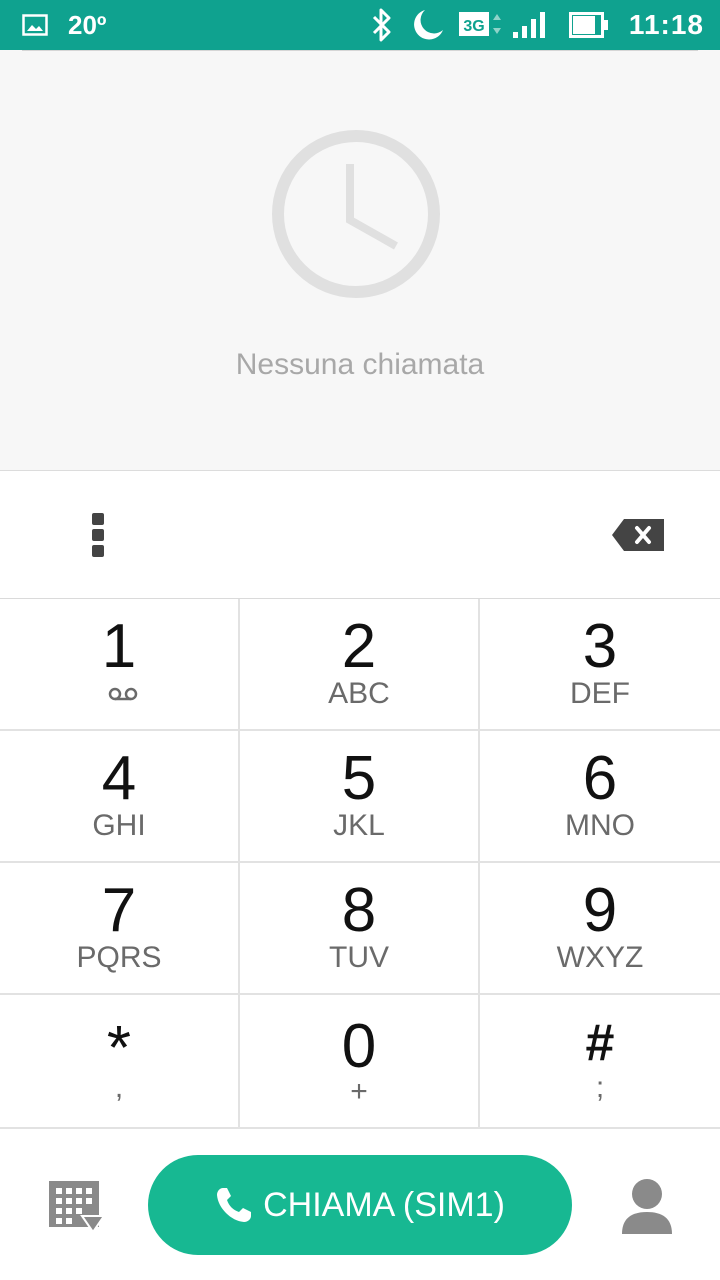 The image size is (720, 1280). Describe the element at coordinates (119, 957) in the screenshot. I see `key-letters: PQRS` at that location.